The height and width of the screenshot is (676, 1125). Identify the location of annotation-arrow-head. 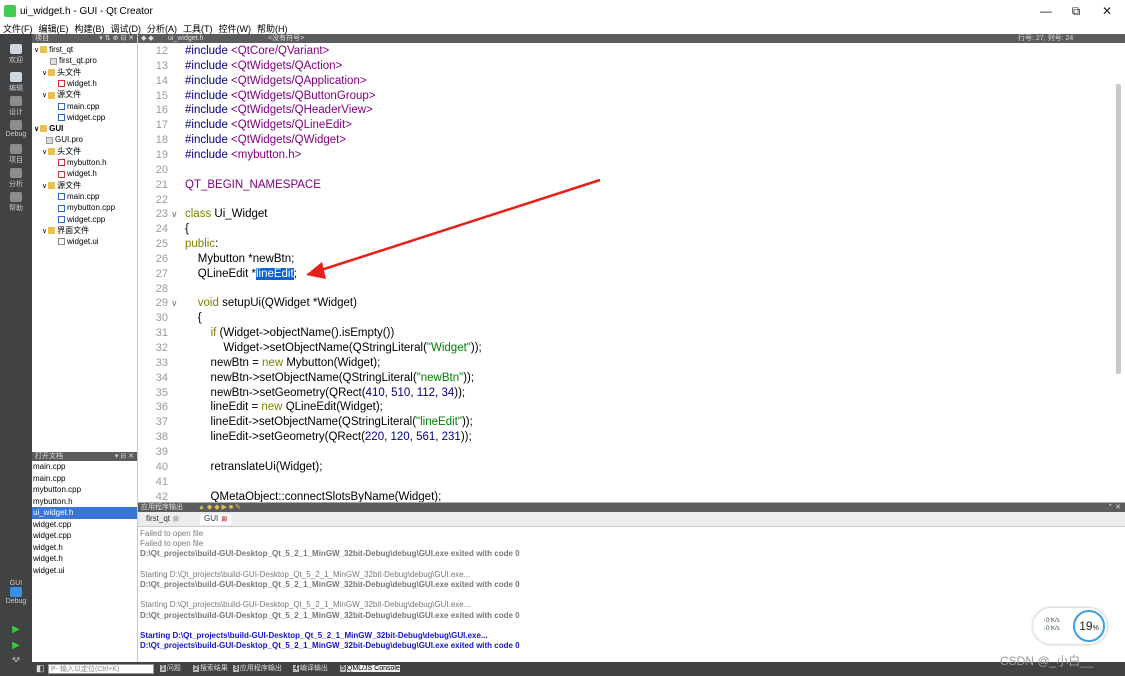
(316, 270).